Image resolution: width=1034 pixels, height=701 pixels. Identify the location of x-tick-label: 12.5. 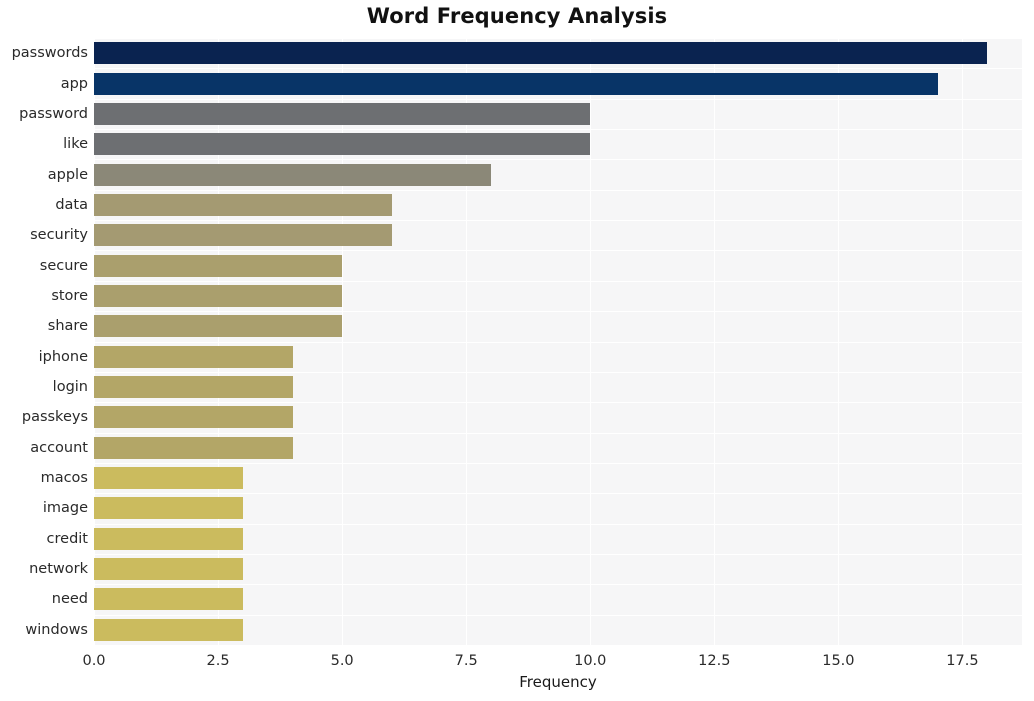
(714, 661).